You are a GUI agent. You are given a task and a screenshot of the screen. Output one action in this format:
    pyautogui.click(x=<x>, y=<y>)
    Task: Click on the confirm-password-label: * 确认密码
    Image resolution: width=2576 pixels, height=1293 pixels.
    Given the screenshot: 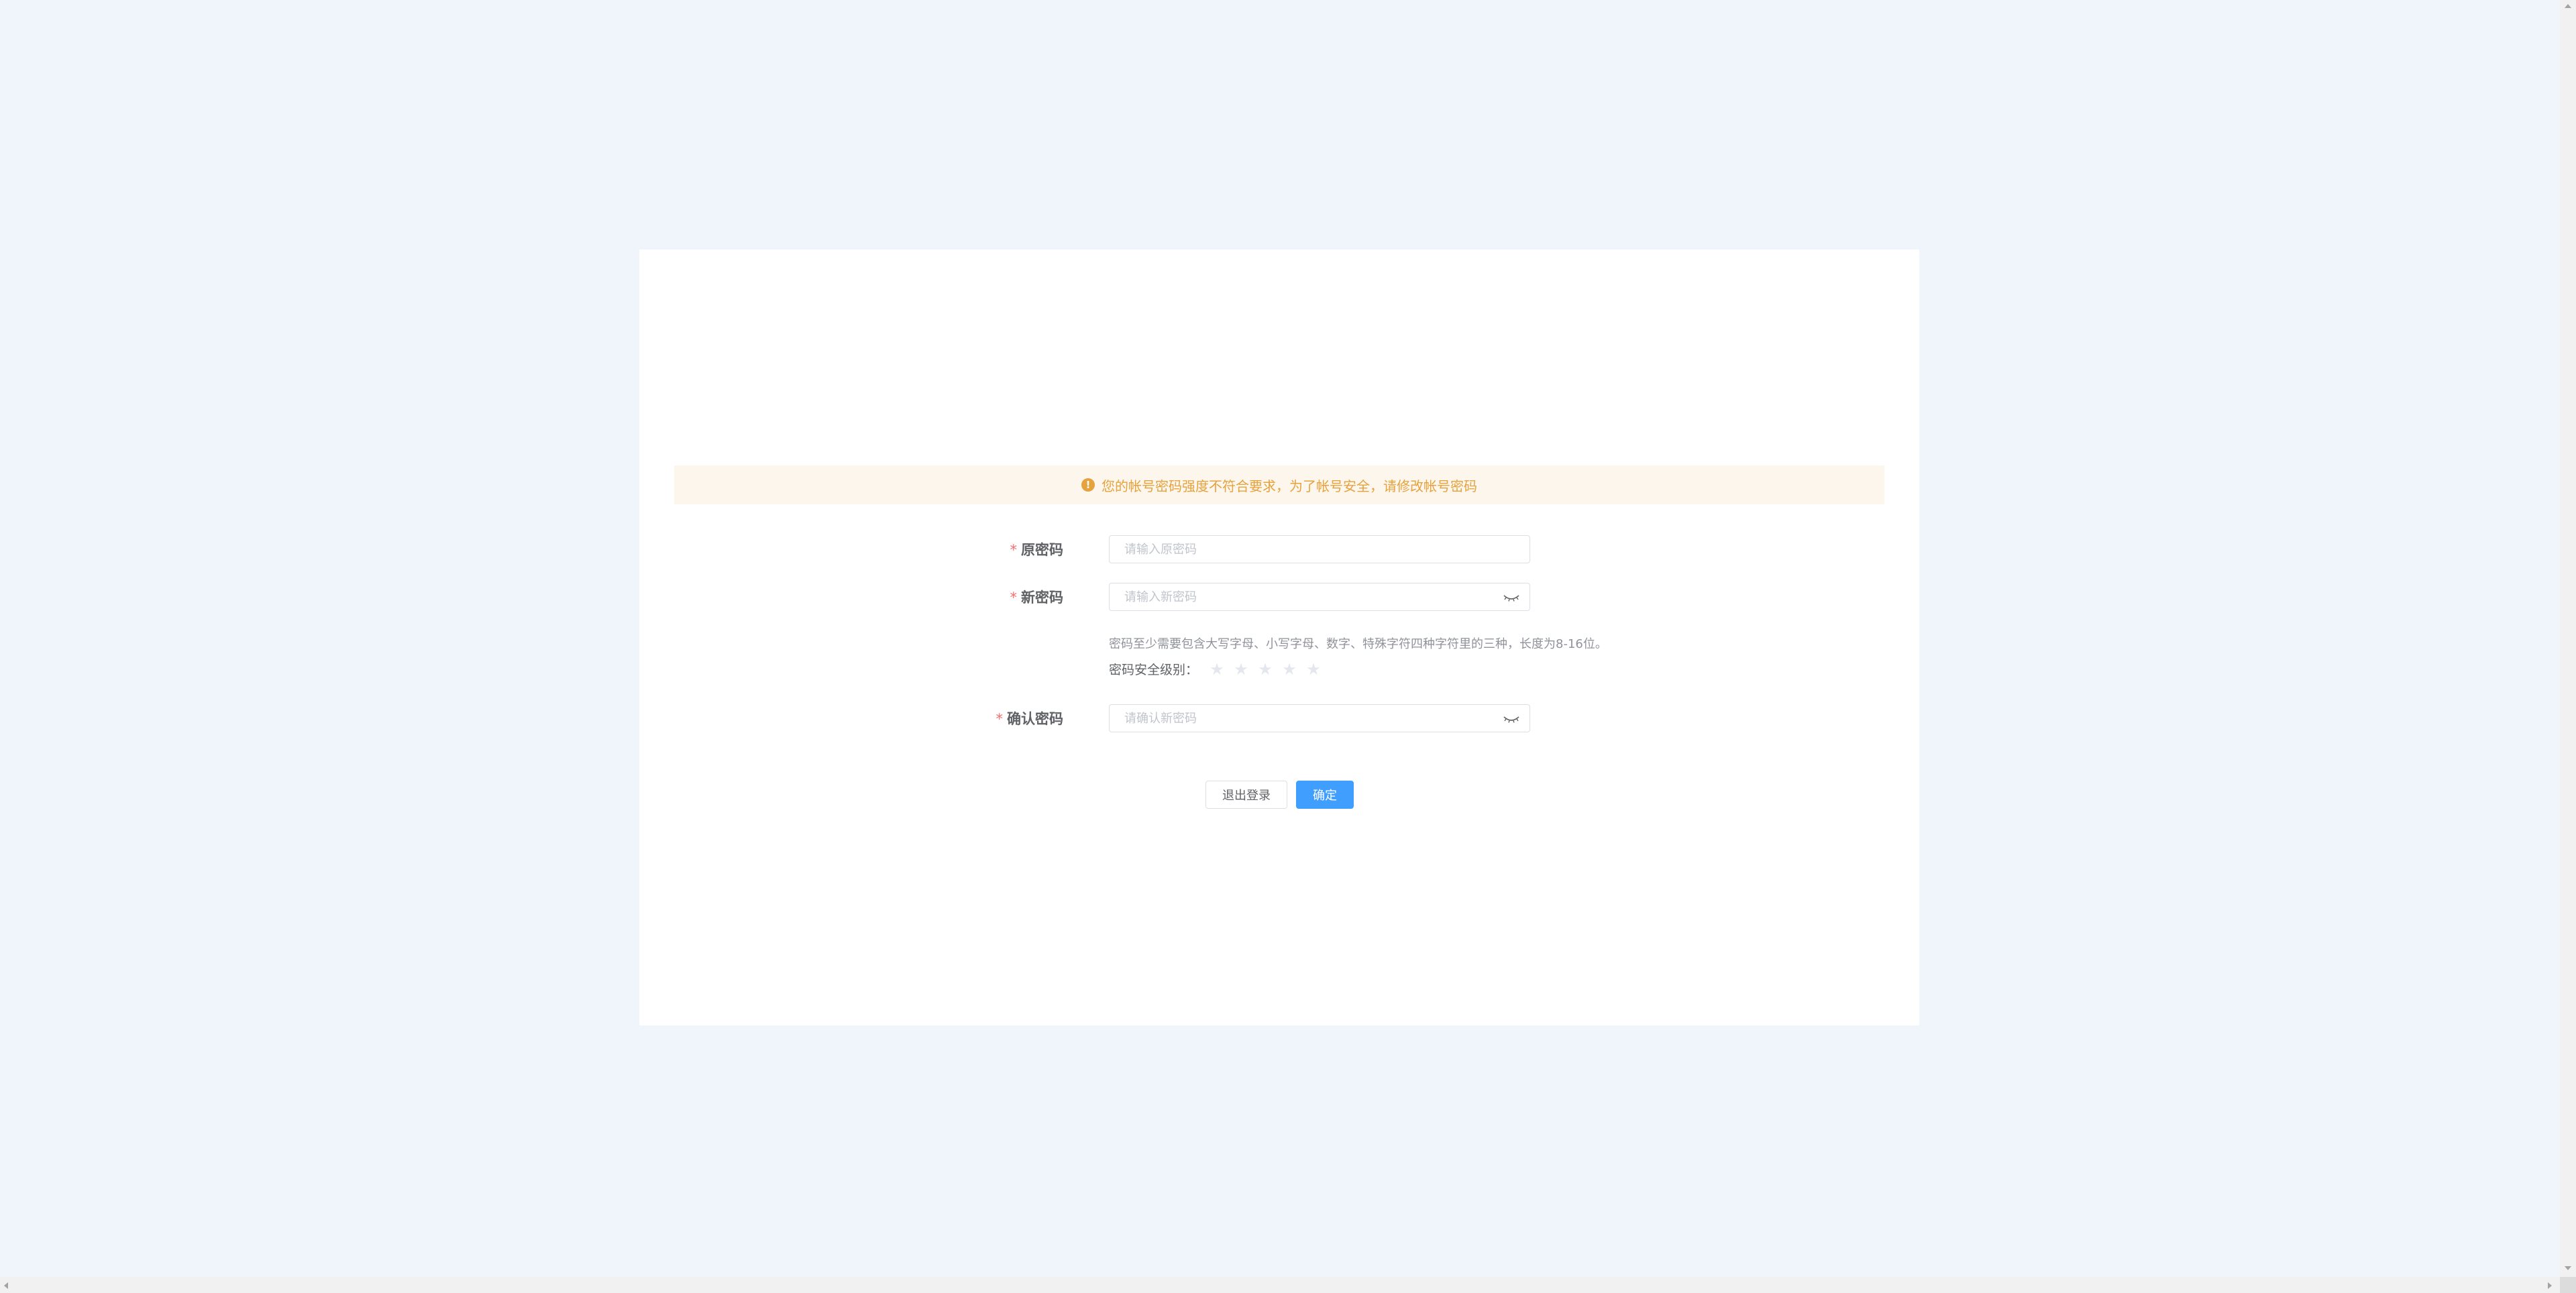 What is the action you would take?
    pyautogui.click(x=1030, y=719)
    